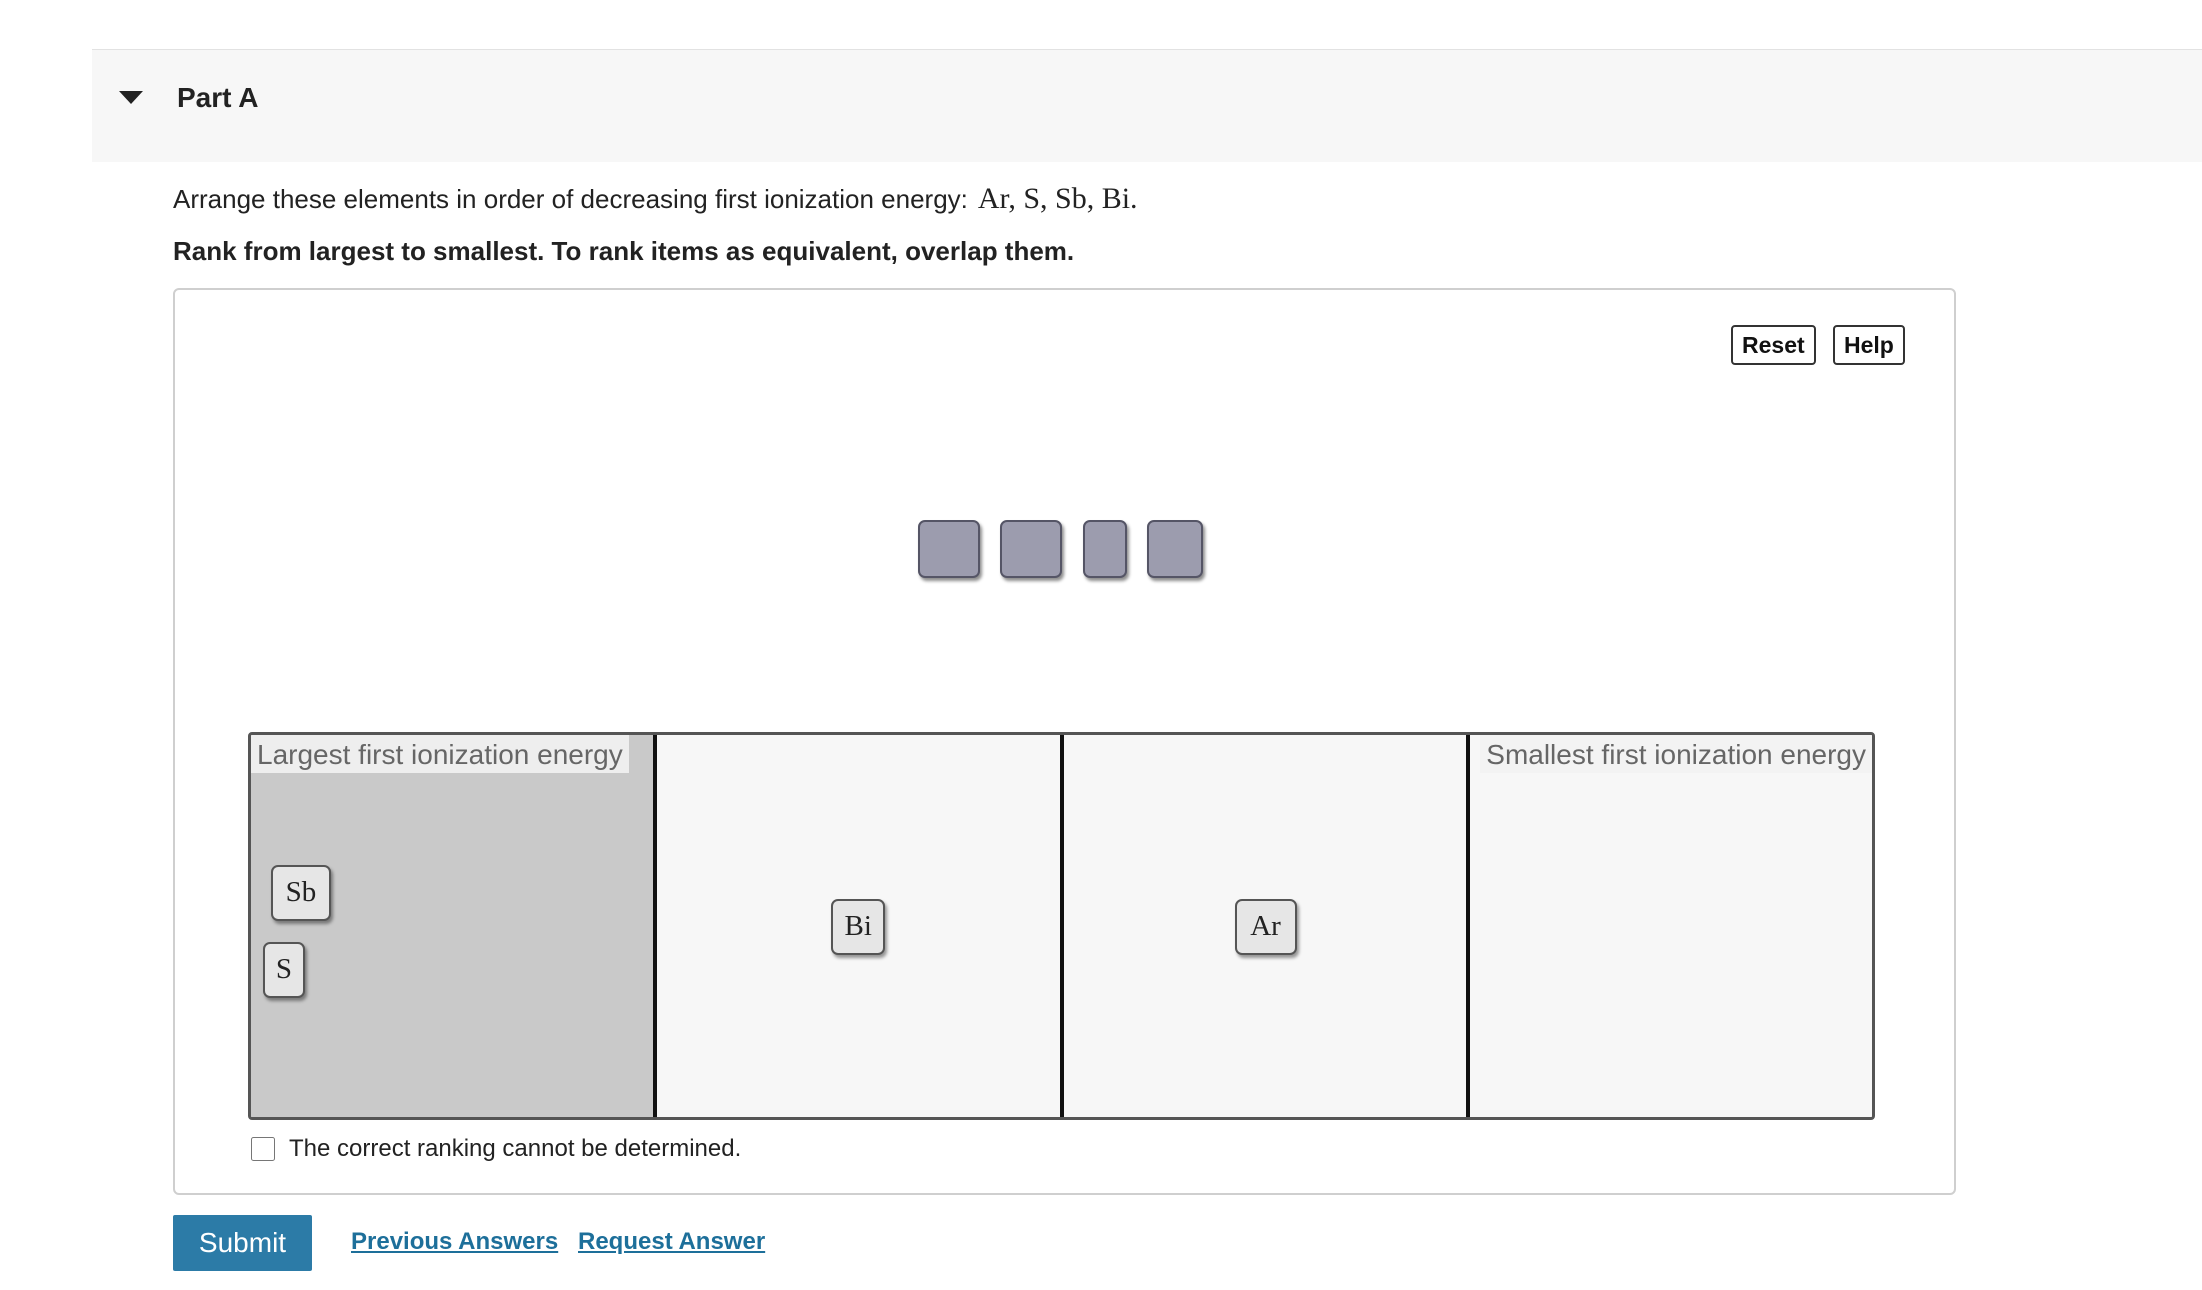 This screenshot has width=2202, height=1290. I want to click on tile-bi: Bi, so click(858, 927).